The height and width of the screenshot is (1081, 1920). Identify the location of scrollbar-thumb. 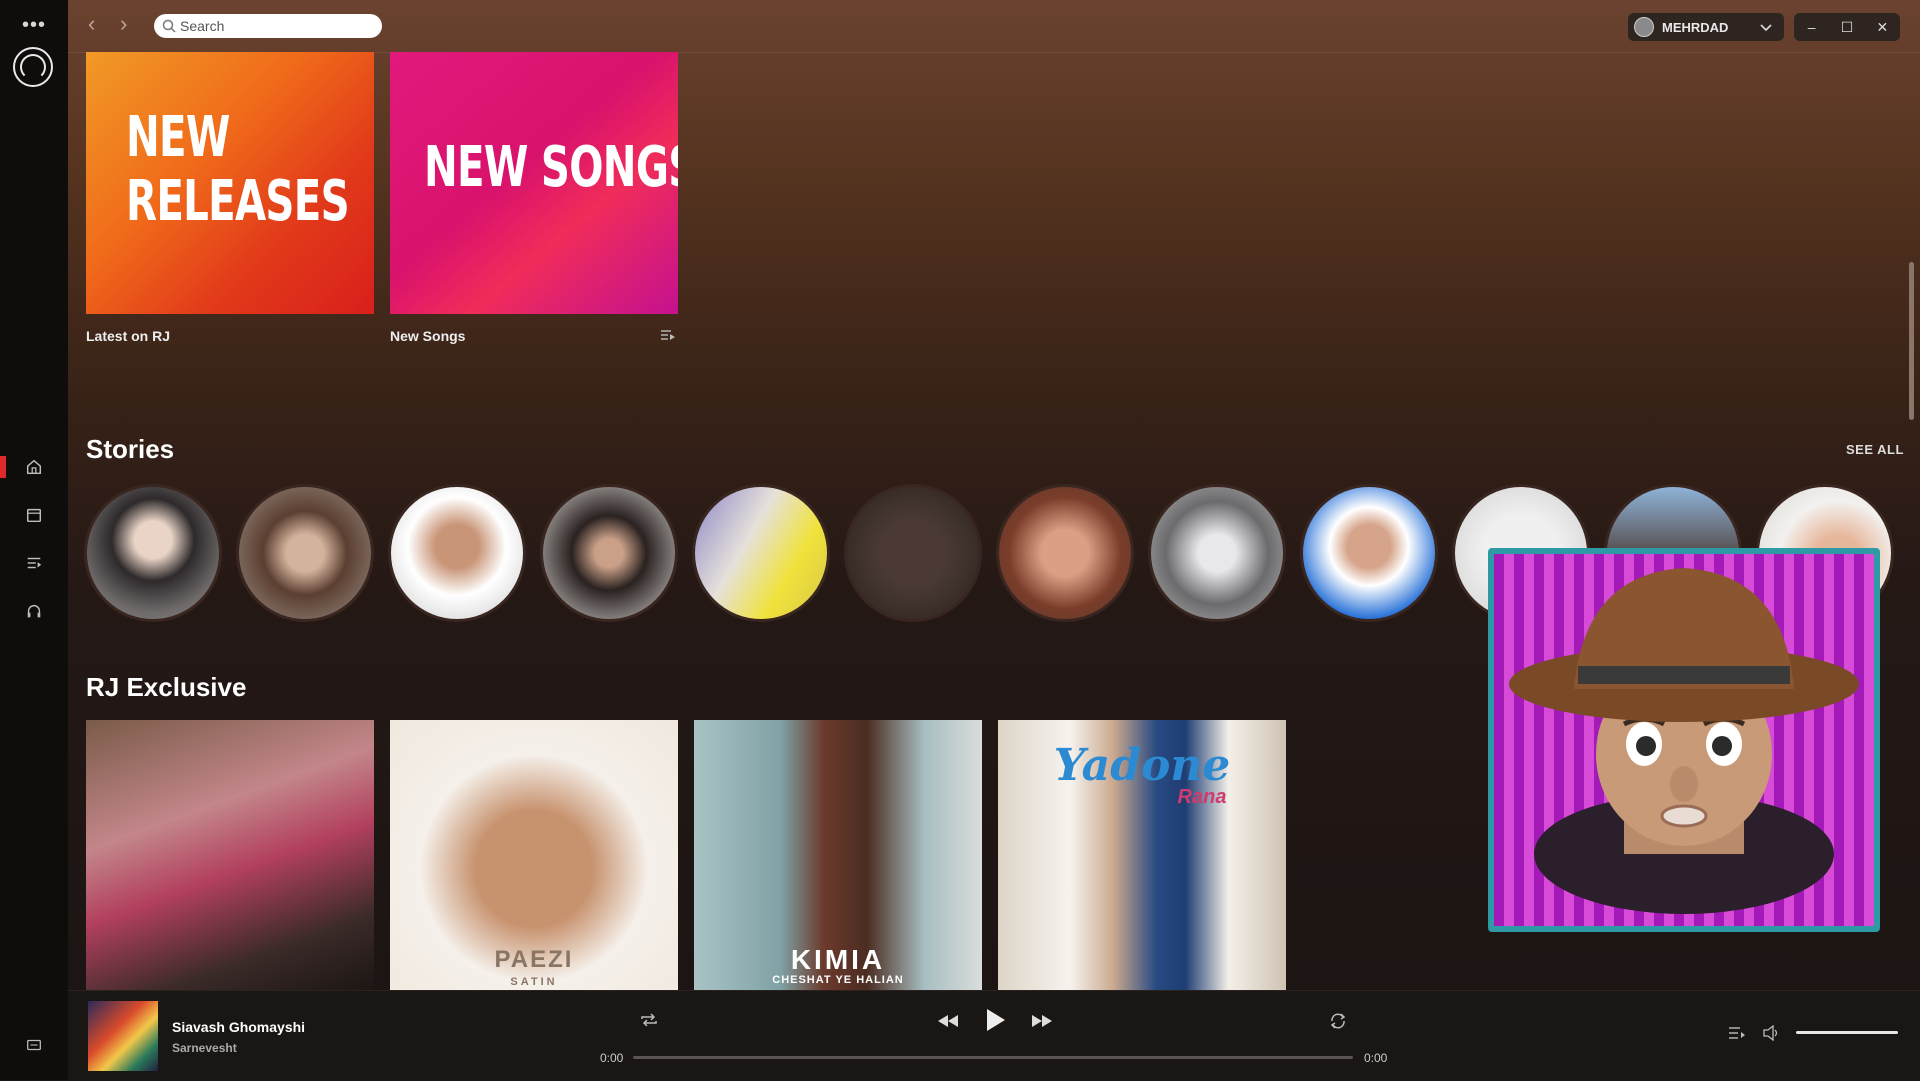
(1911, 341).